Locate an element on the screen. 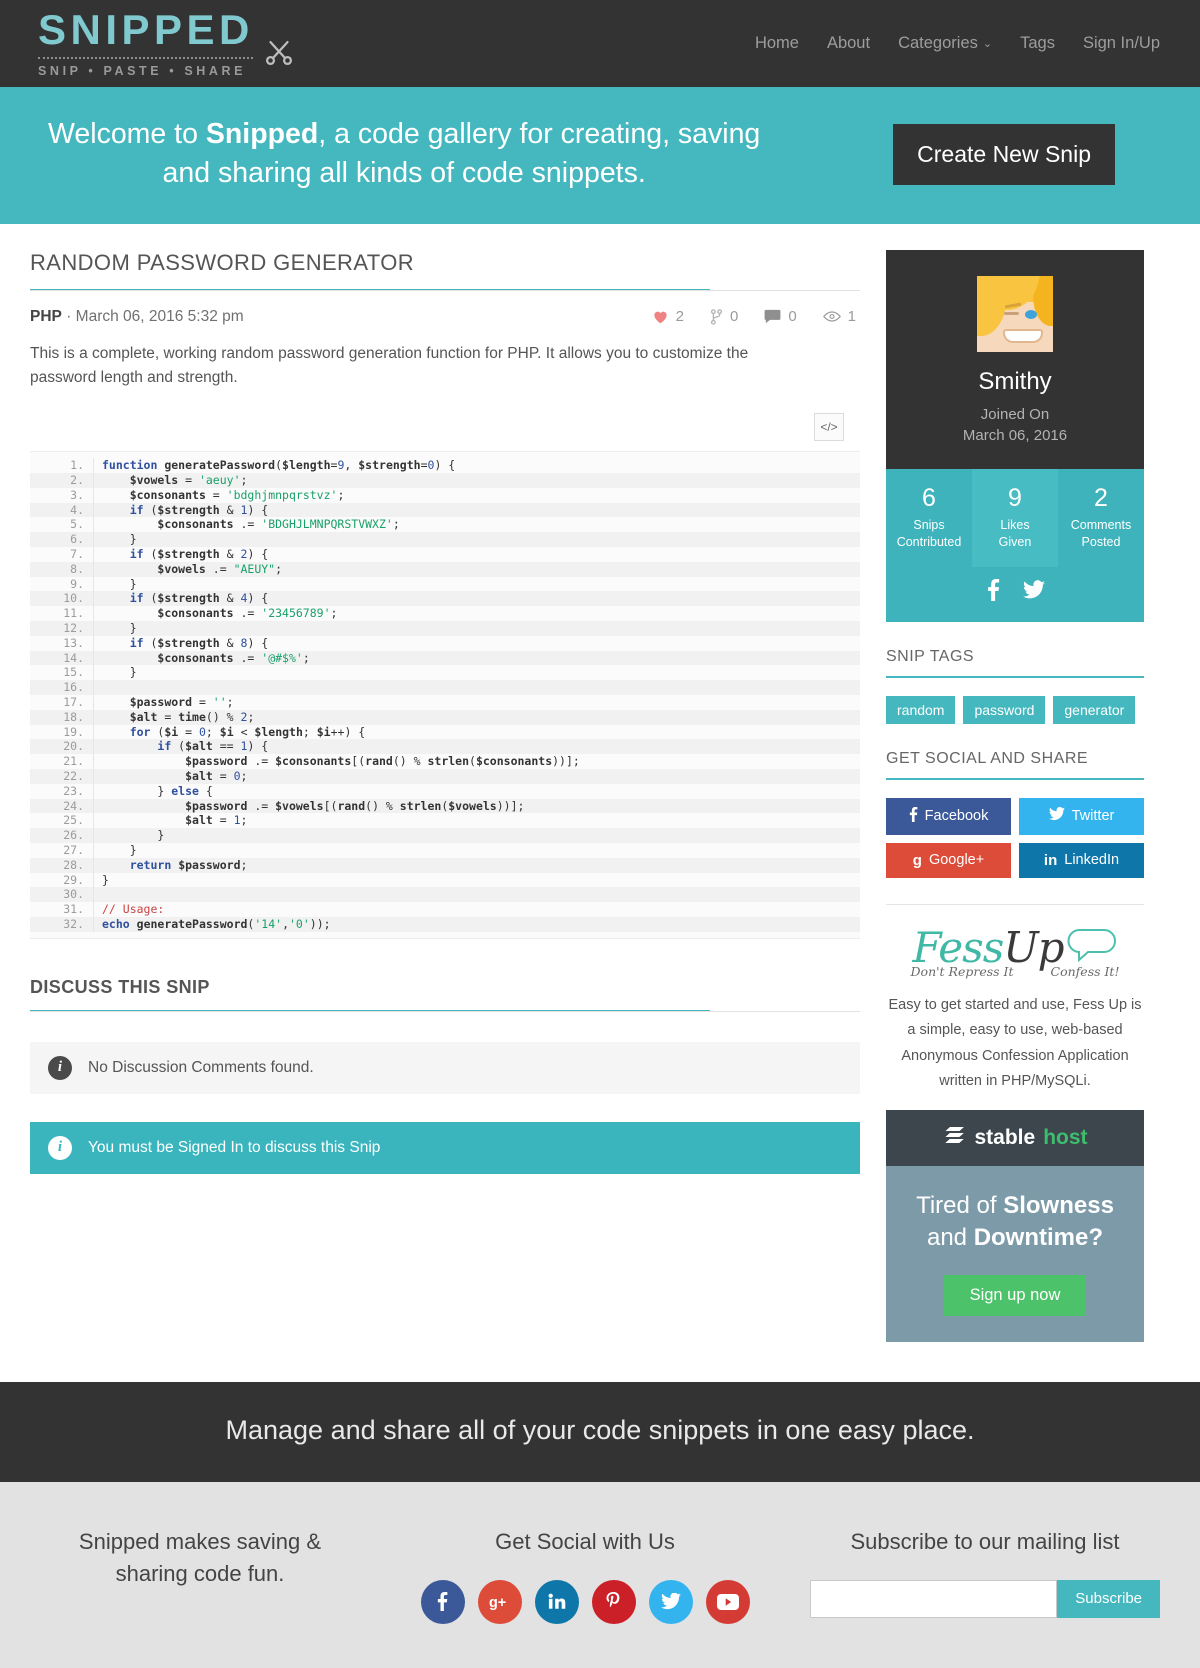 This screenshot has height=1668, width=1200. subscribe-form: Subscribe is located at coordinates (985, 1598).